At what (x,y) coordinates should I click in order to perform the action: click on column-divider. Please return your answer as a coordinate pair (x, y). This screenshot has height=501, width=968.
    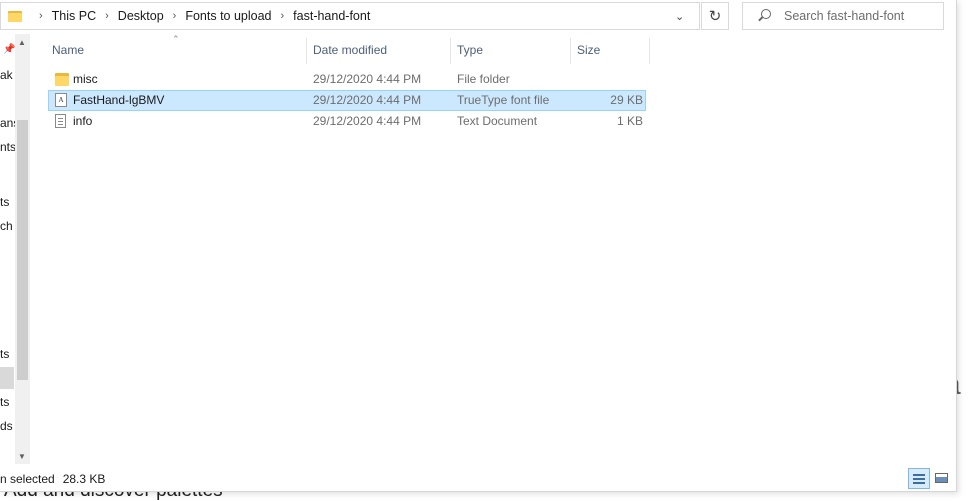
    Looking at the image, I should click on (649, 51).